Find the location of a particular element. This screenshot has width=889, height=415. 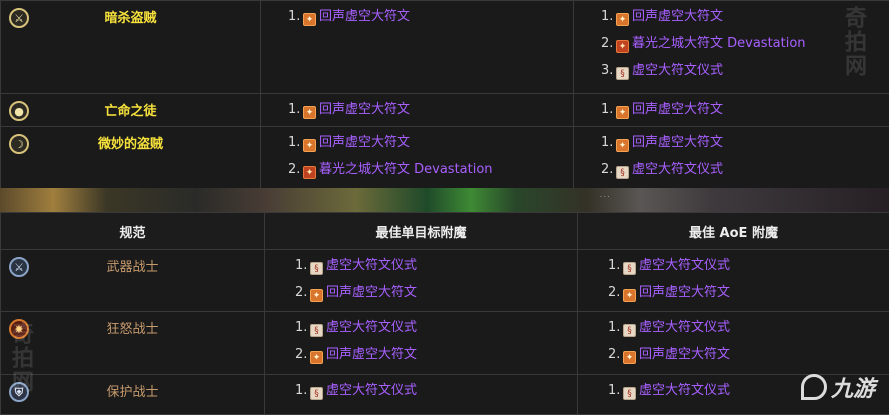

spec-cell: ☽ 微妙的盗贼 is located at coordinates (131, 158).